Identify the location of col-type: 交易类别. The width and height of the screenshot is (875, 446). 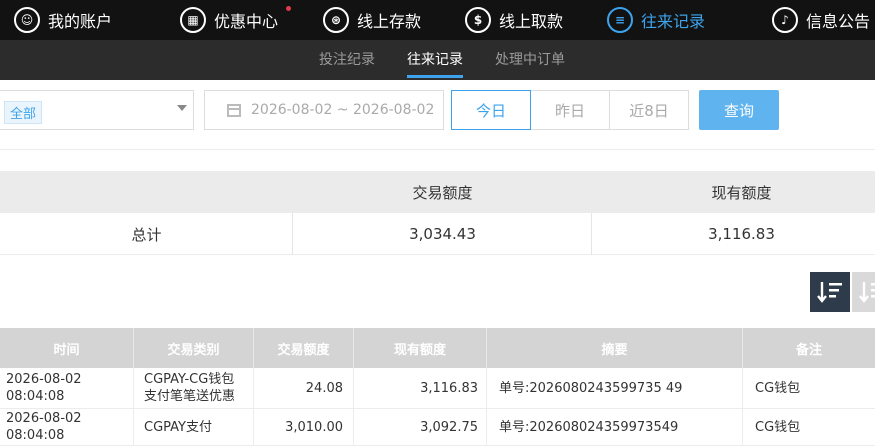
(194, 348).